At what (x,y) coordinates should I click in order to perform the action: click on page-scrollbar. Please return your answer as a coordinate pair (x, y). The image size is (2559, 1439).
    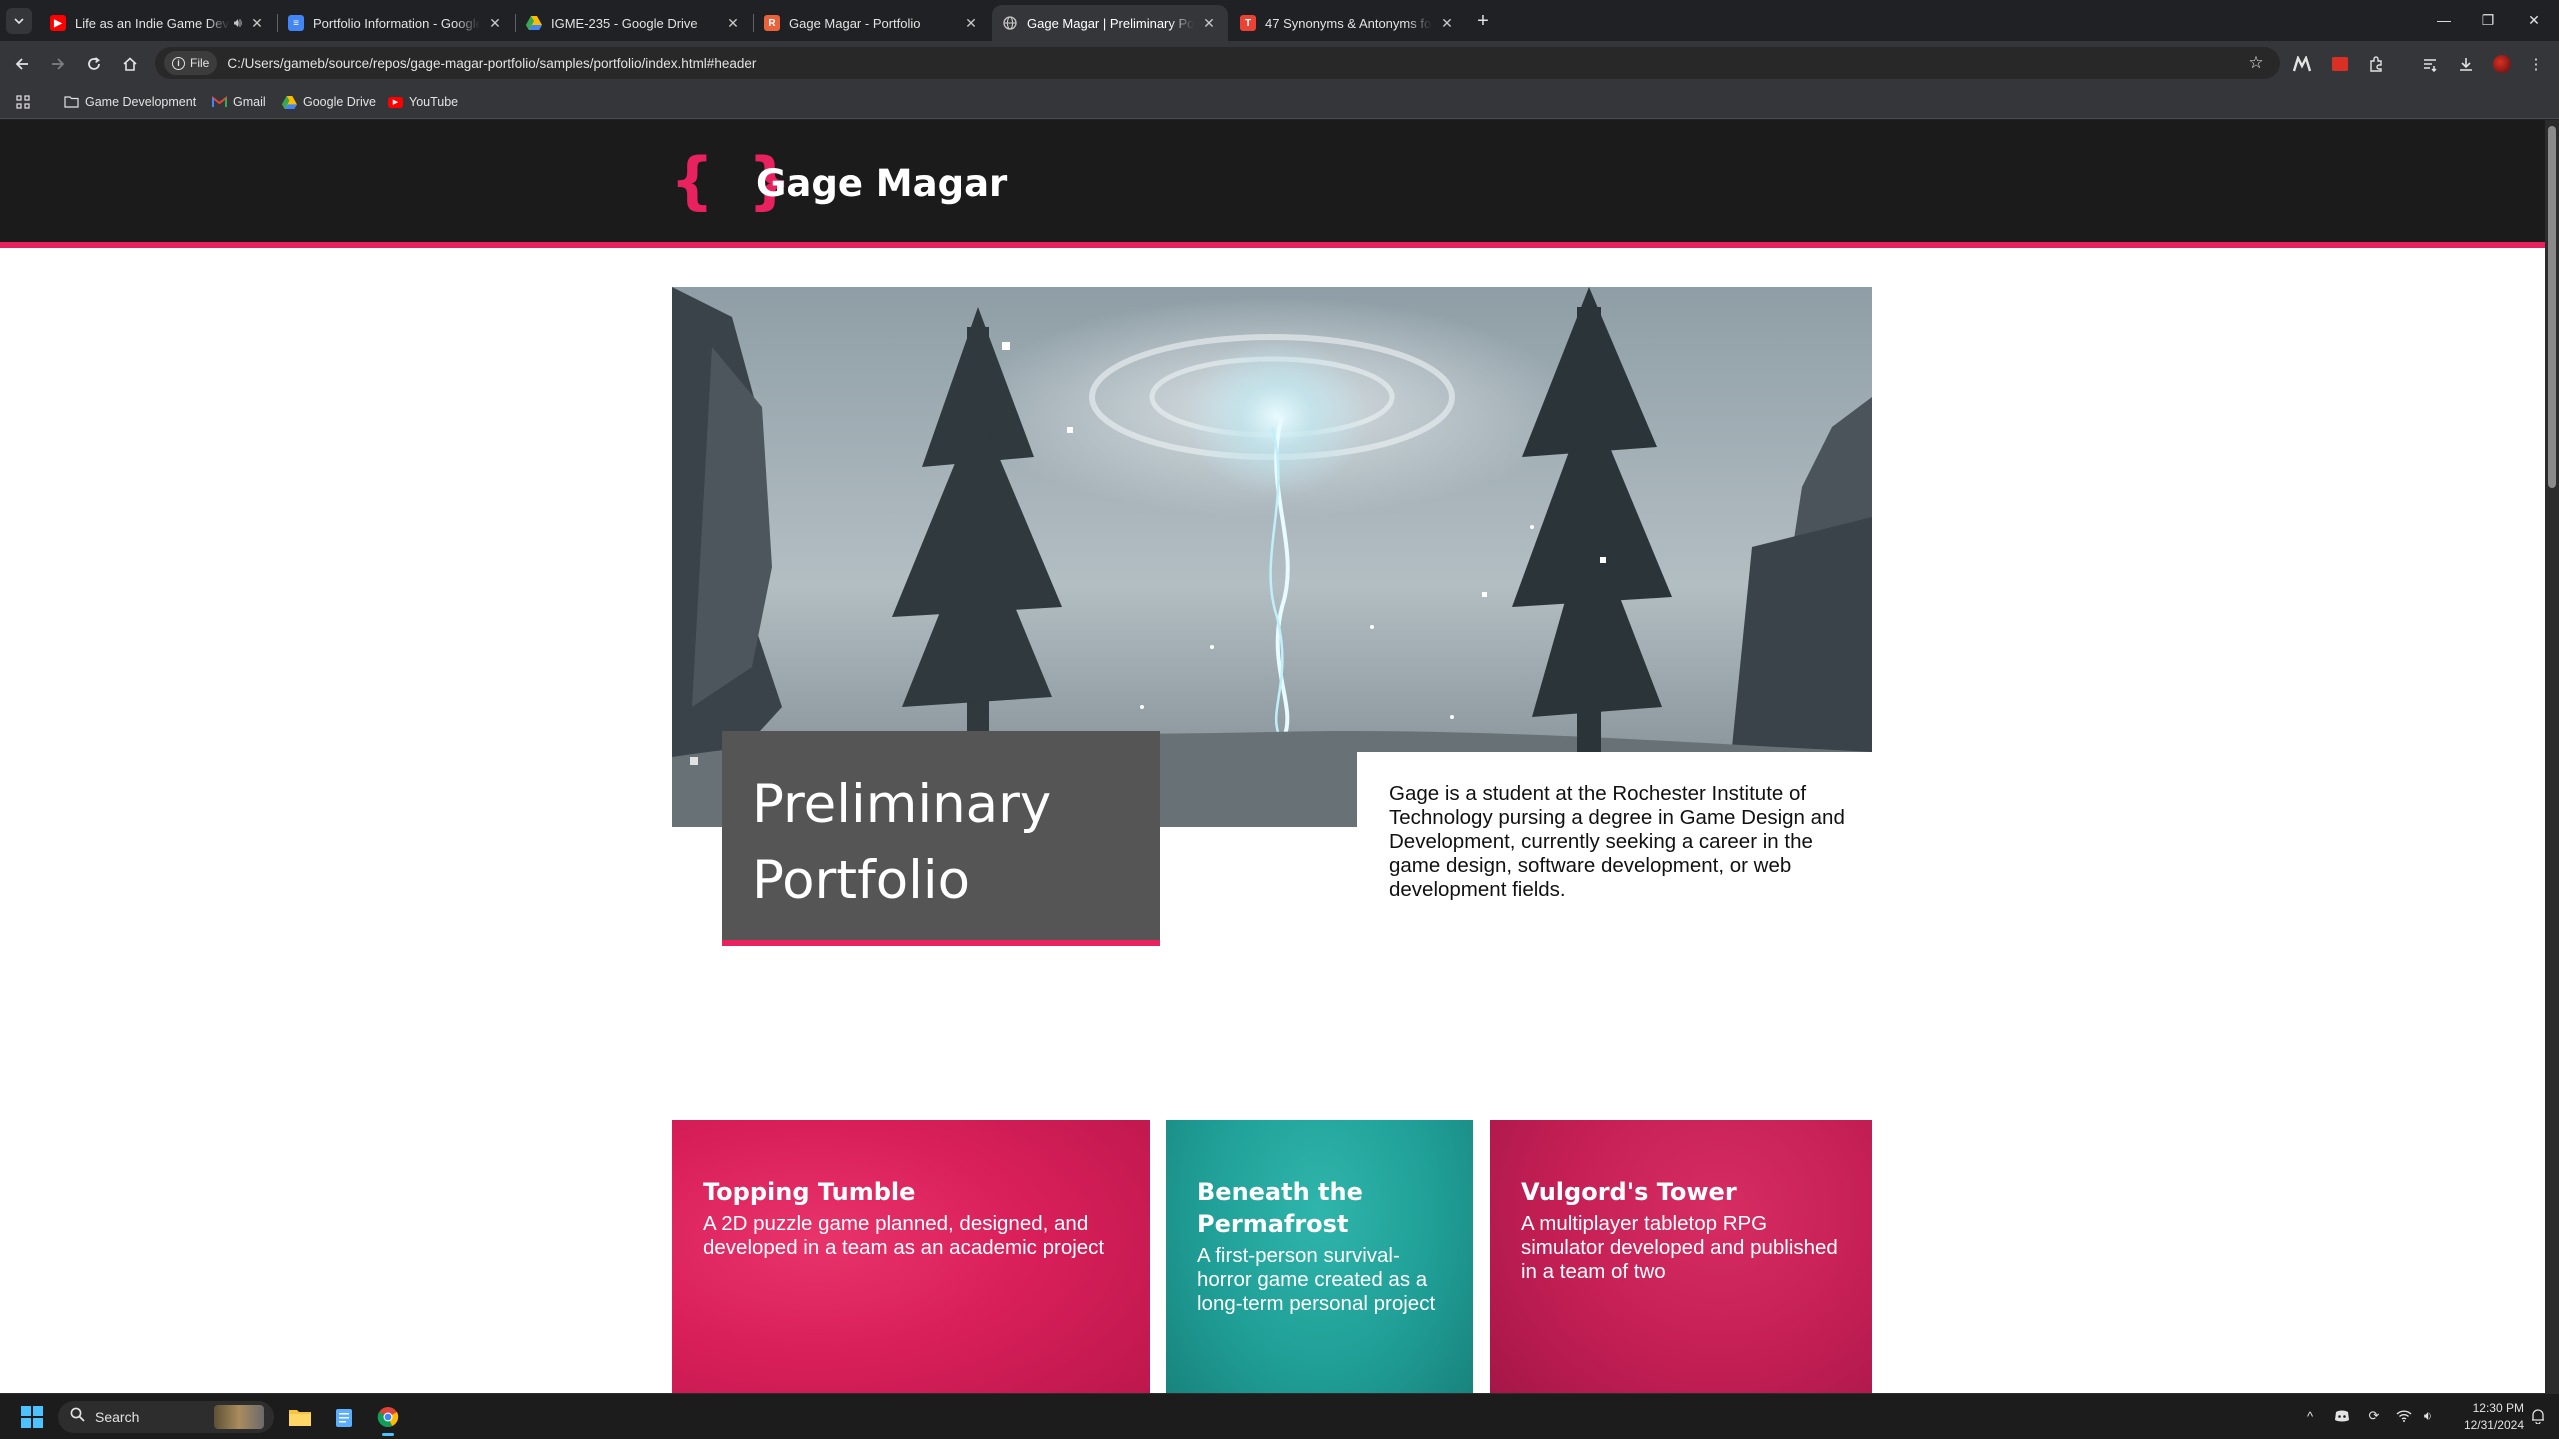
    Looking at the image, I should click on (2552, 756).